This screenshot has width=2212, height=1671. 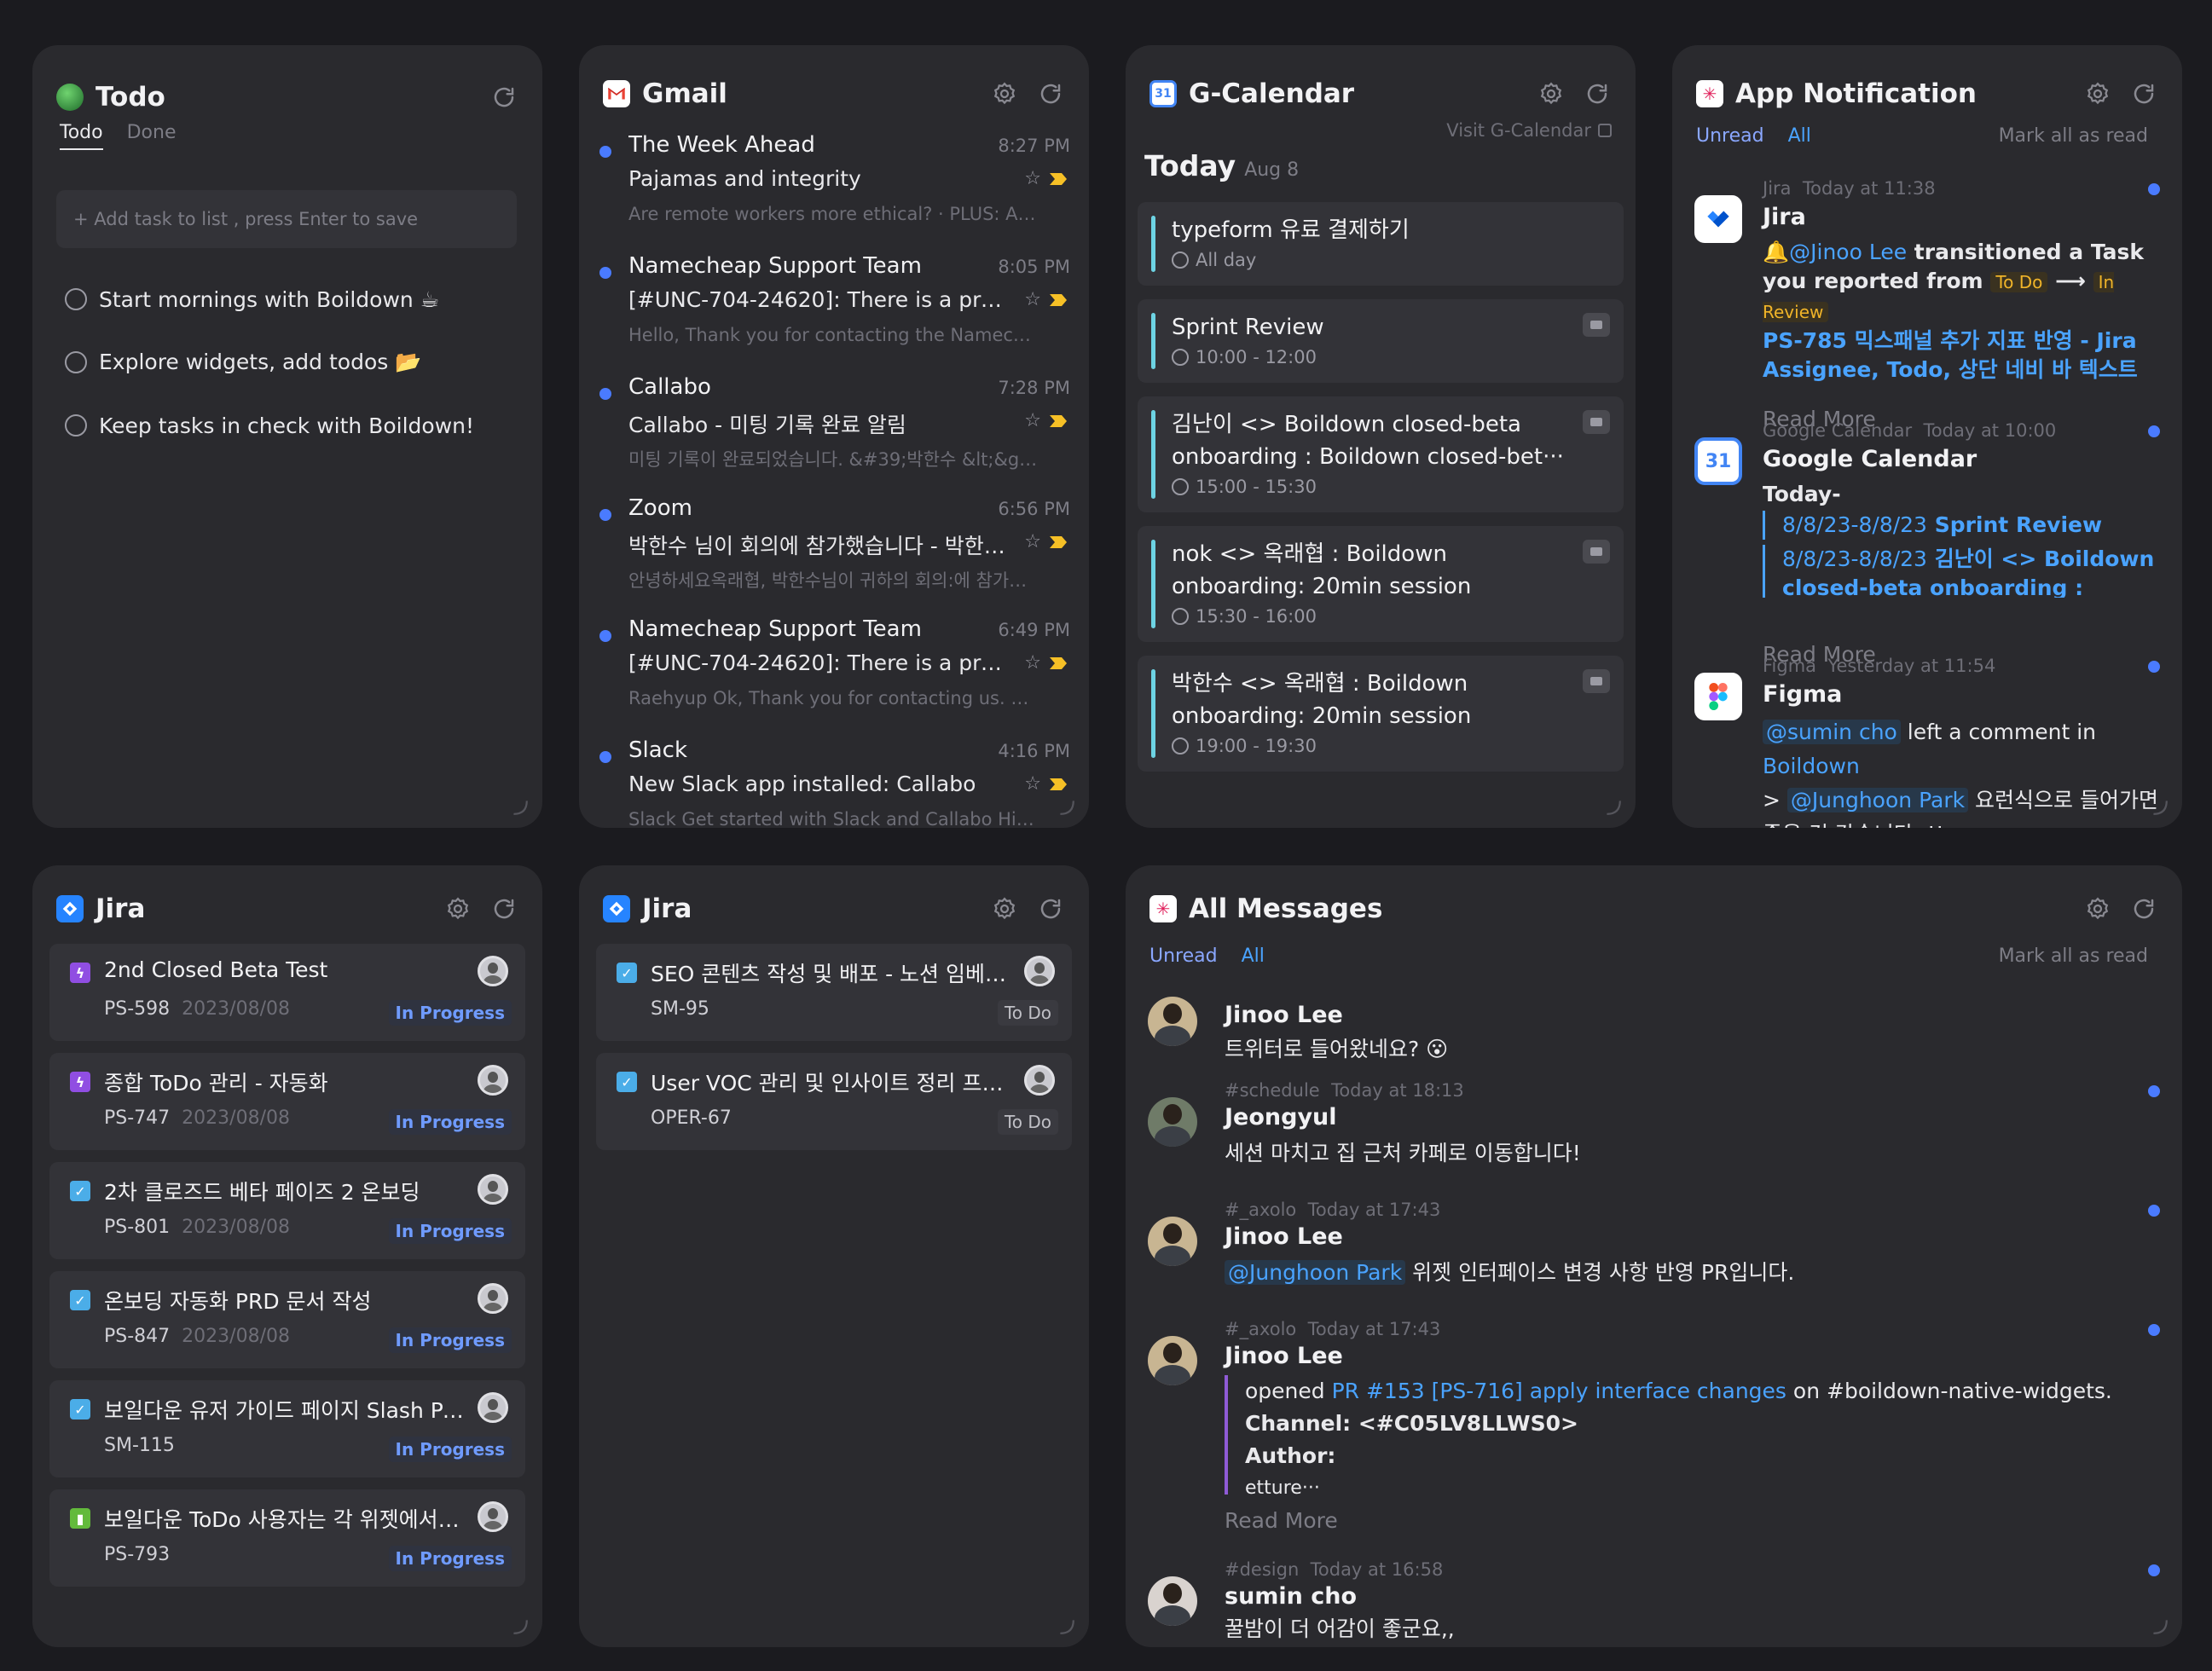 What do you see at coordinates (1832, 732) in the screenshot?
I see `mention-link: @sumin cho` at bounding box center [1832, 732].